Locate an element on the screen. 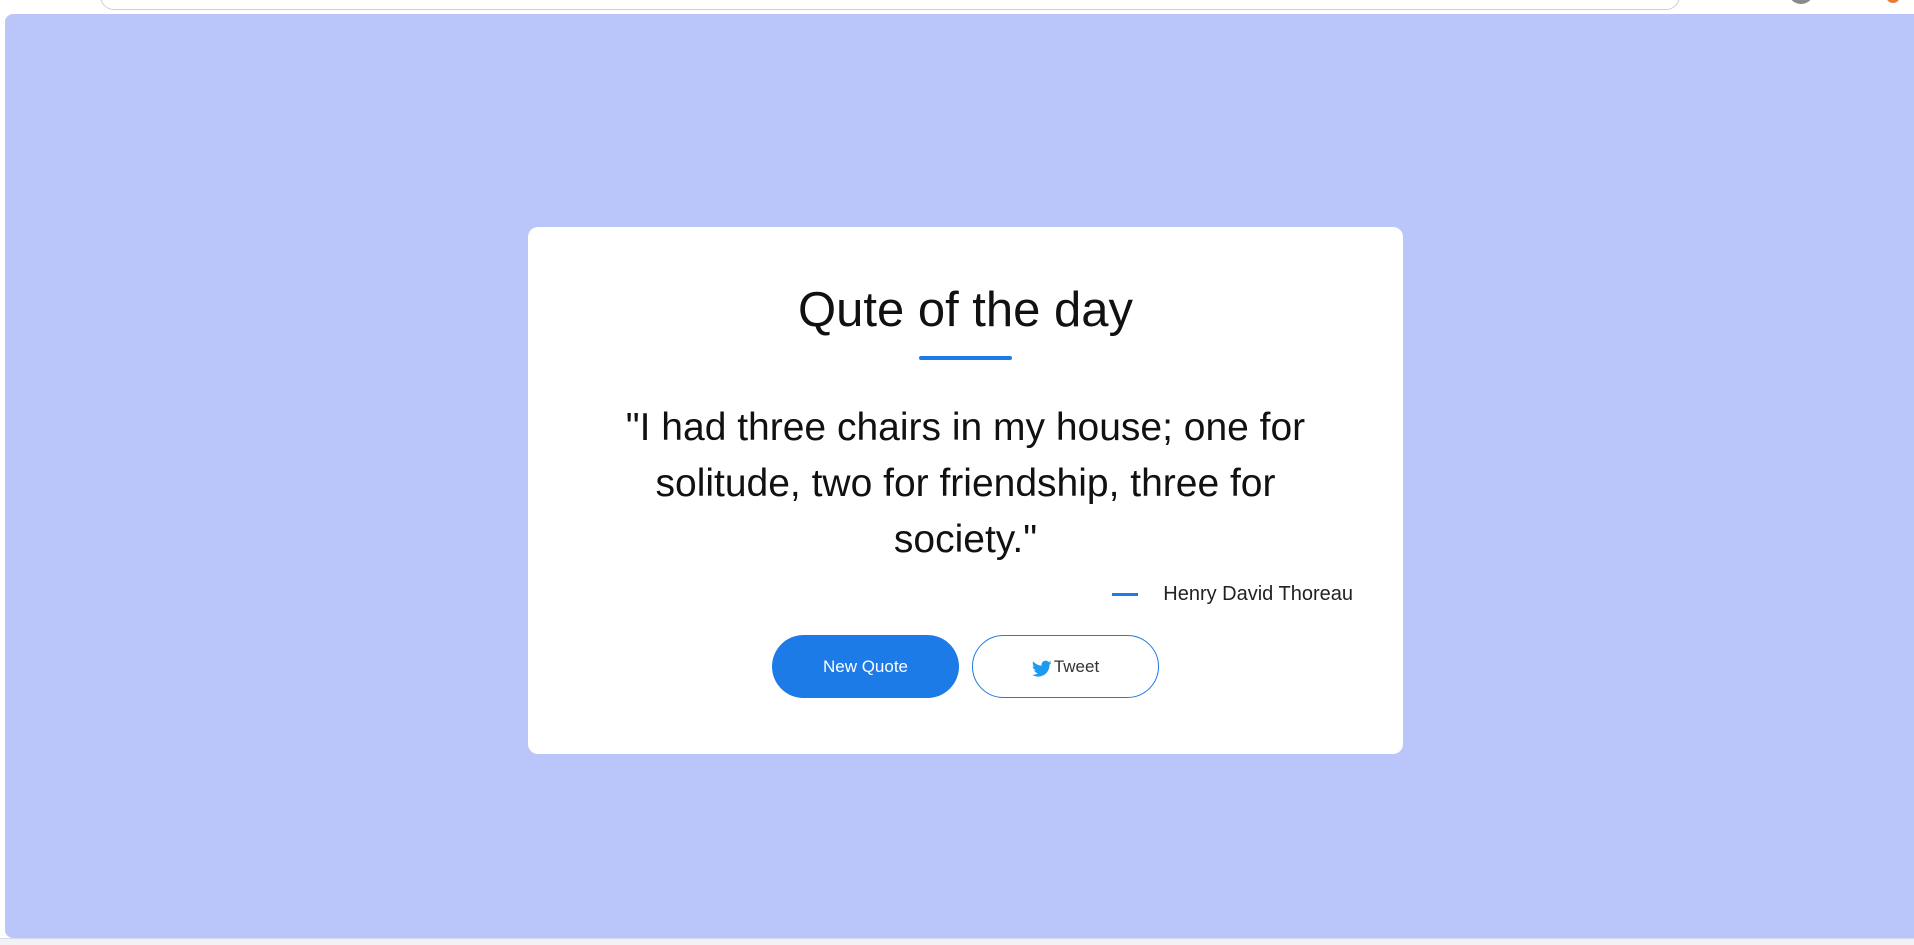 This screenshot has height=945, width=1914. twitter-bird-icon is located at coordinates (1041, 669).